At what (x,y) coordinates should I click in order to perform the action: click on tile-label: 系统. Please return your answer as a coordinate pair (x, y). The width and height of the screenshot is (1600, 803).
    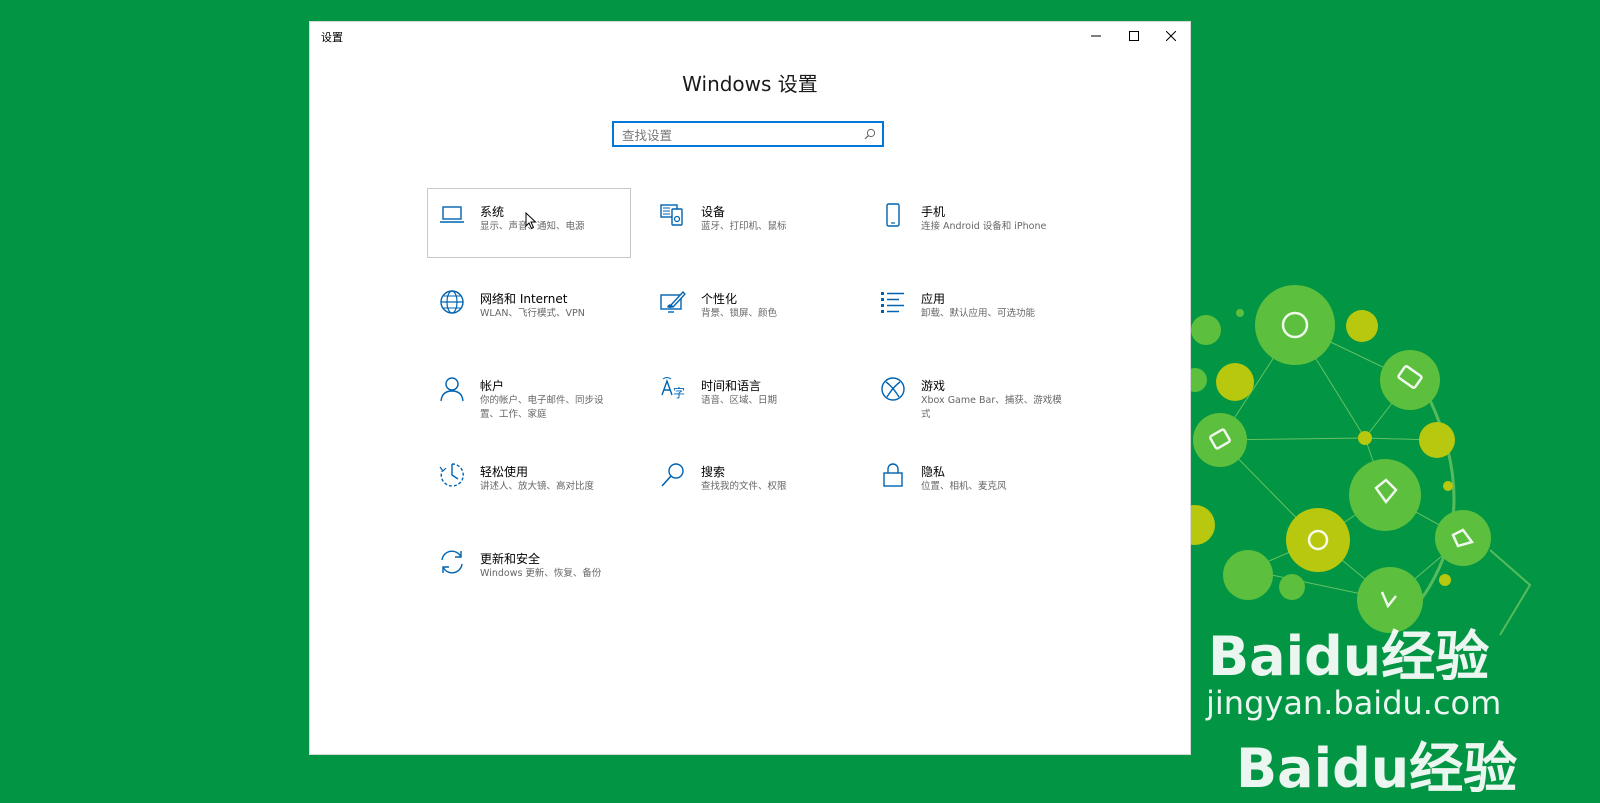
    Looking at the image, I should click on (492, 212).